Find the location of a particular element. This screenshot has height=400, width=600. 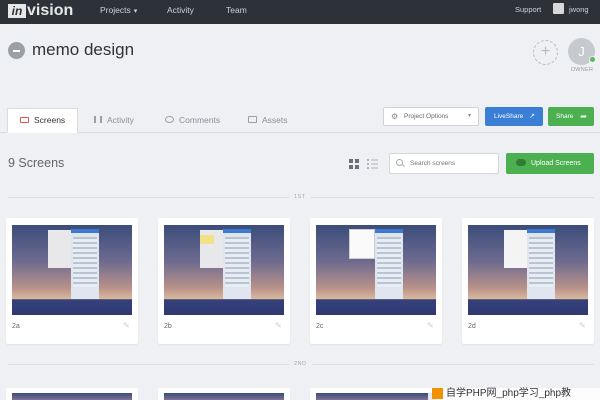

tab-bar-divider is located at coordinates (300, 132).